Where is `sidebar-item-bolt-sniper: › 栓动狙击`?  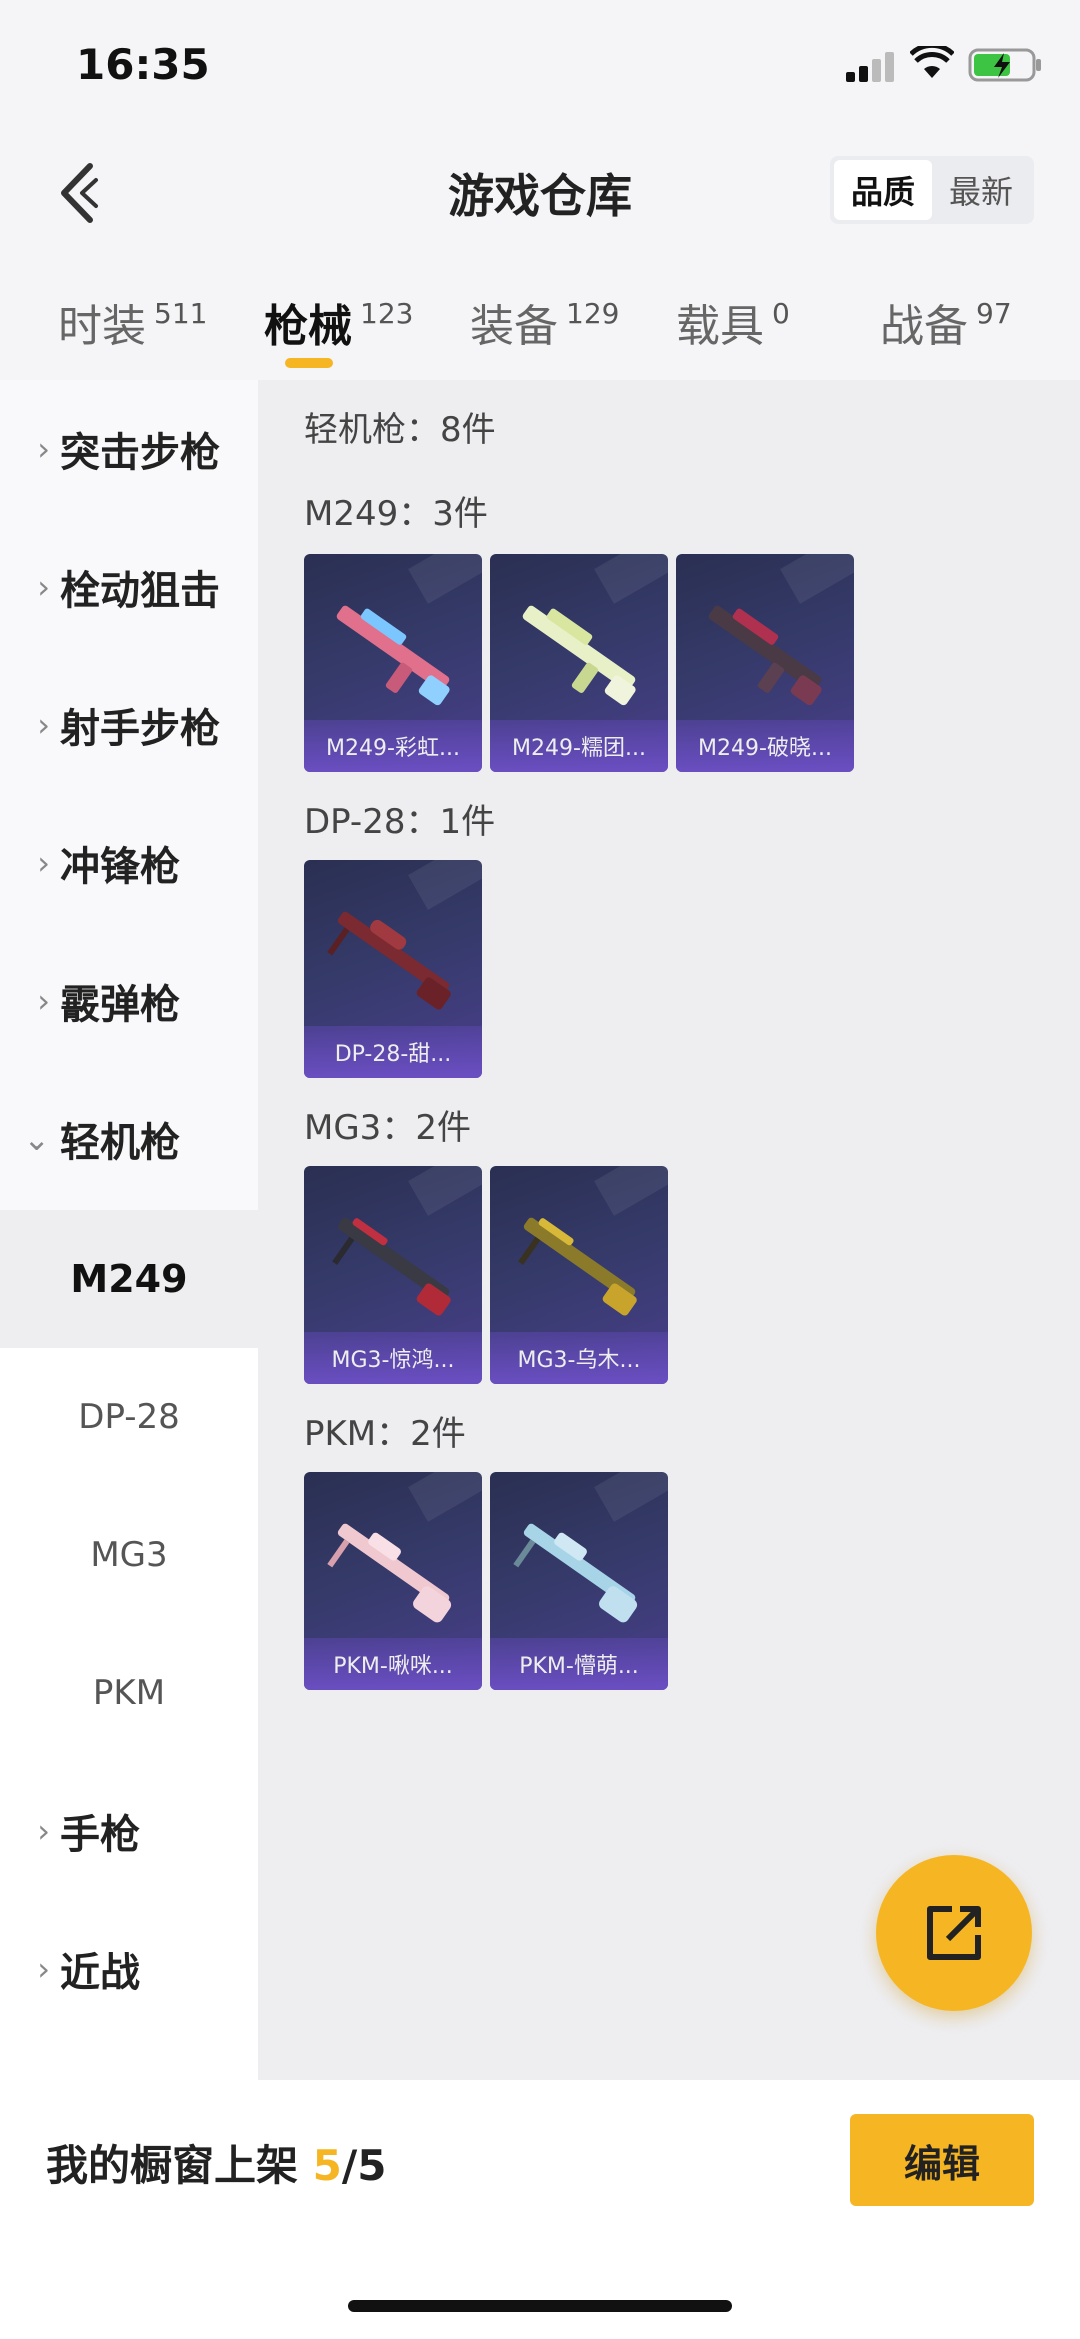
sidebar-item-bolt-sniper: › 栓动狙击 is located at coordinates (129, 587).